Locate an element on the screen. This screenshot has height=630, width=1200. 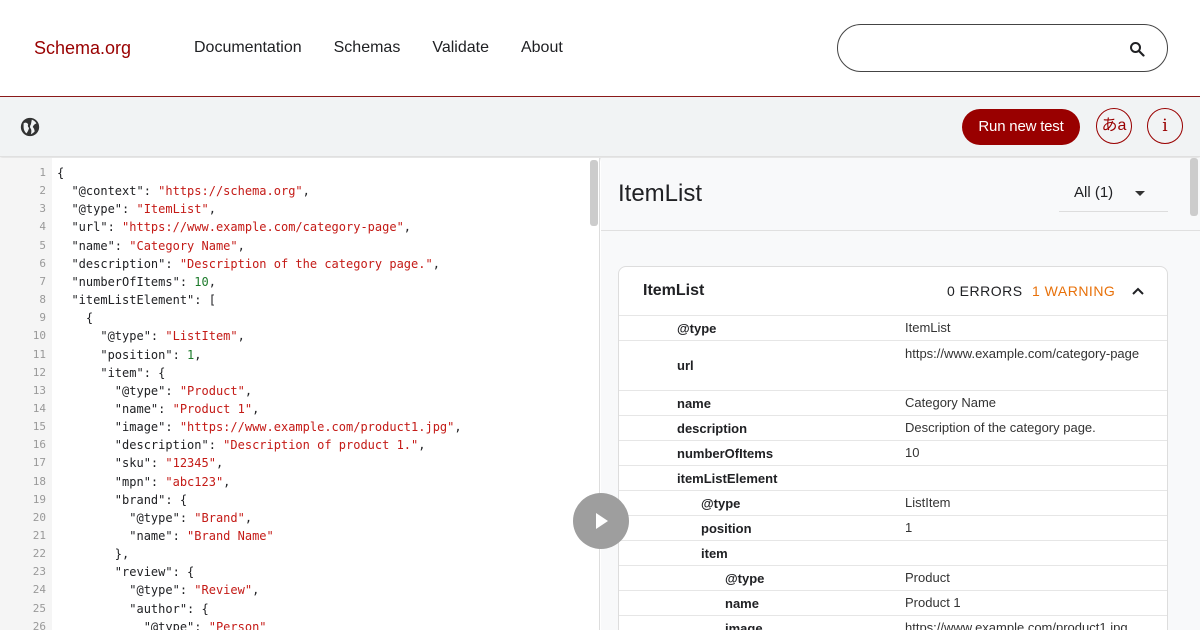
property-value: Product is located at coordinates (927, 577).